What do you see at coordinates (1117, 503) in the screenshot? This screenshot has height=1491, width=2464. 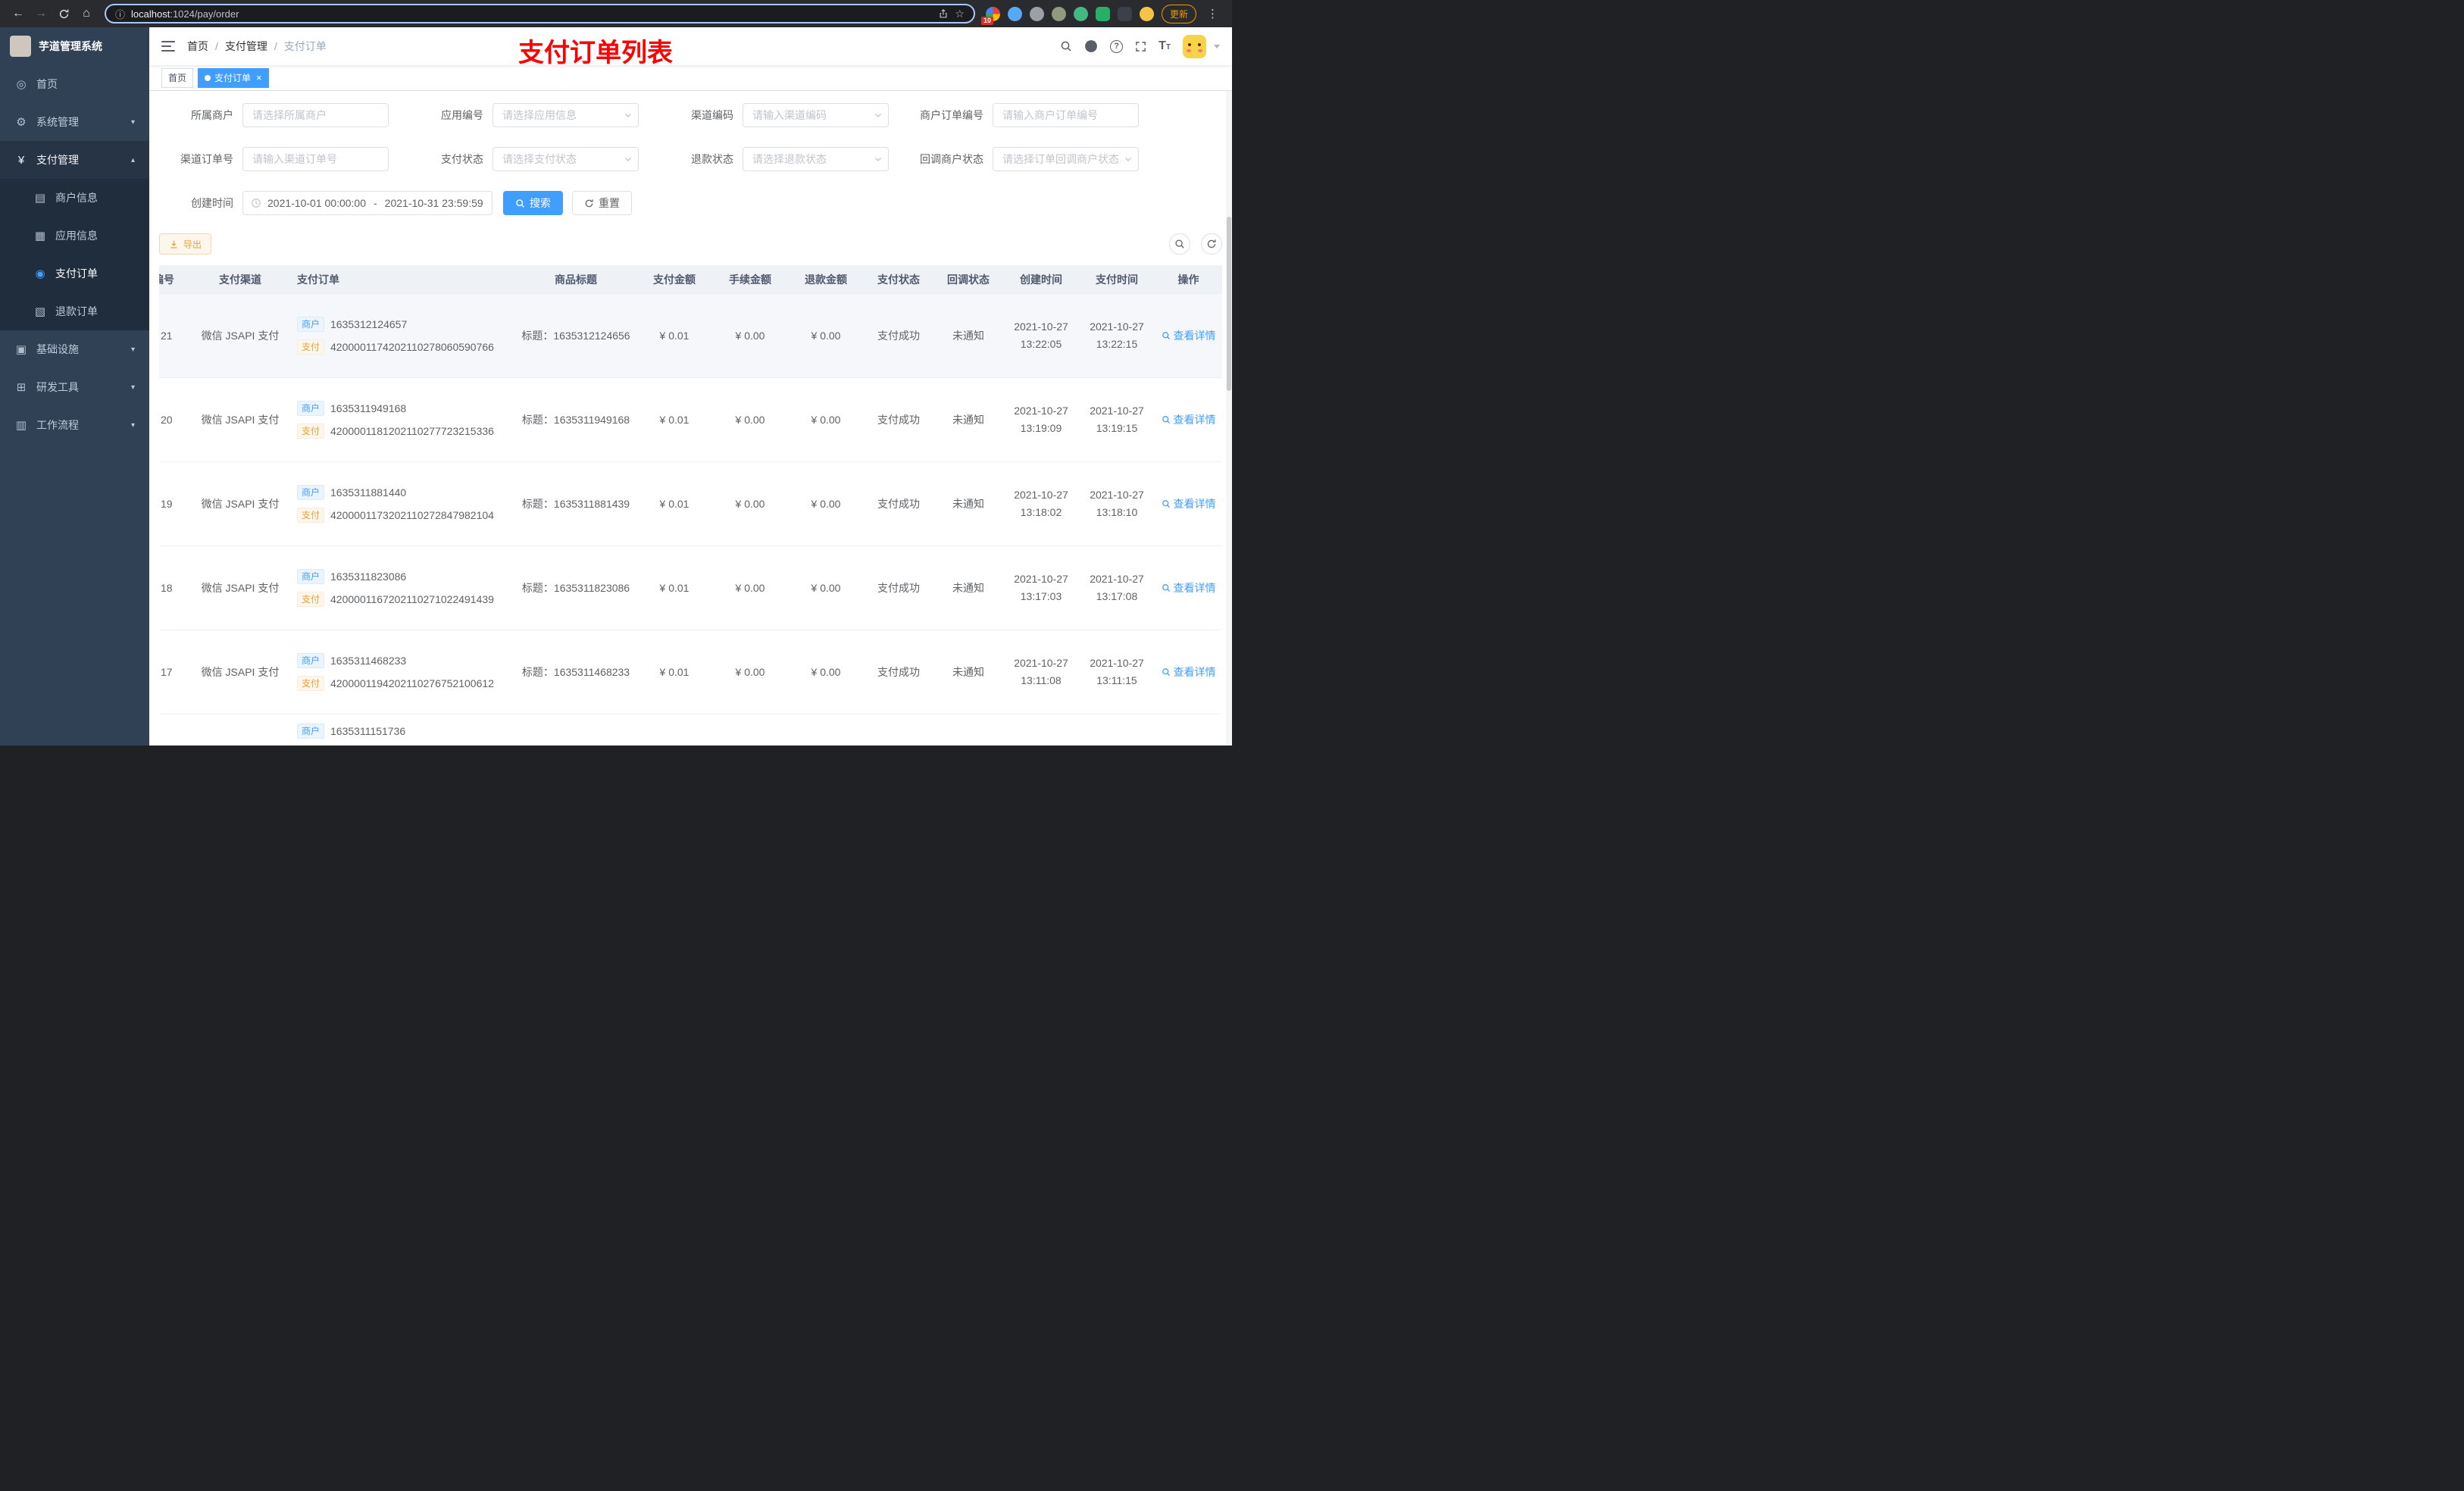 I see `cell-pay-time: 2021-10-27 13:18:10` at bounding box center [1117, 503].